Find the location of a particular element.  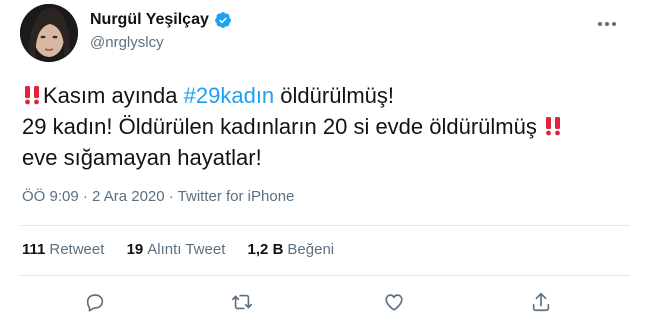

share-icon is located at coordinates (541, 302).